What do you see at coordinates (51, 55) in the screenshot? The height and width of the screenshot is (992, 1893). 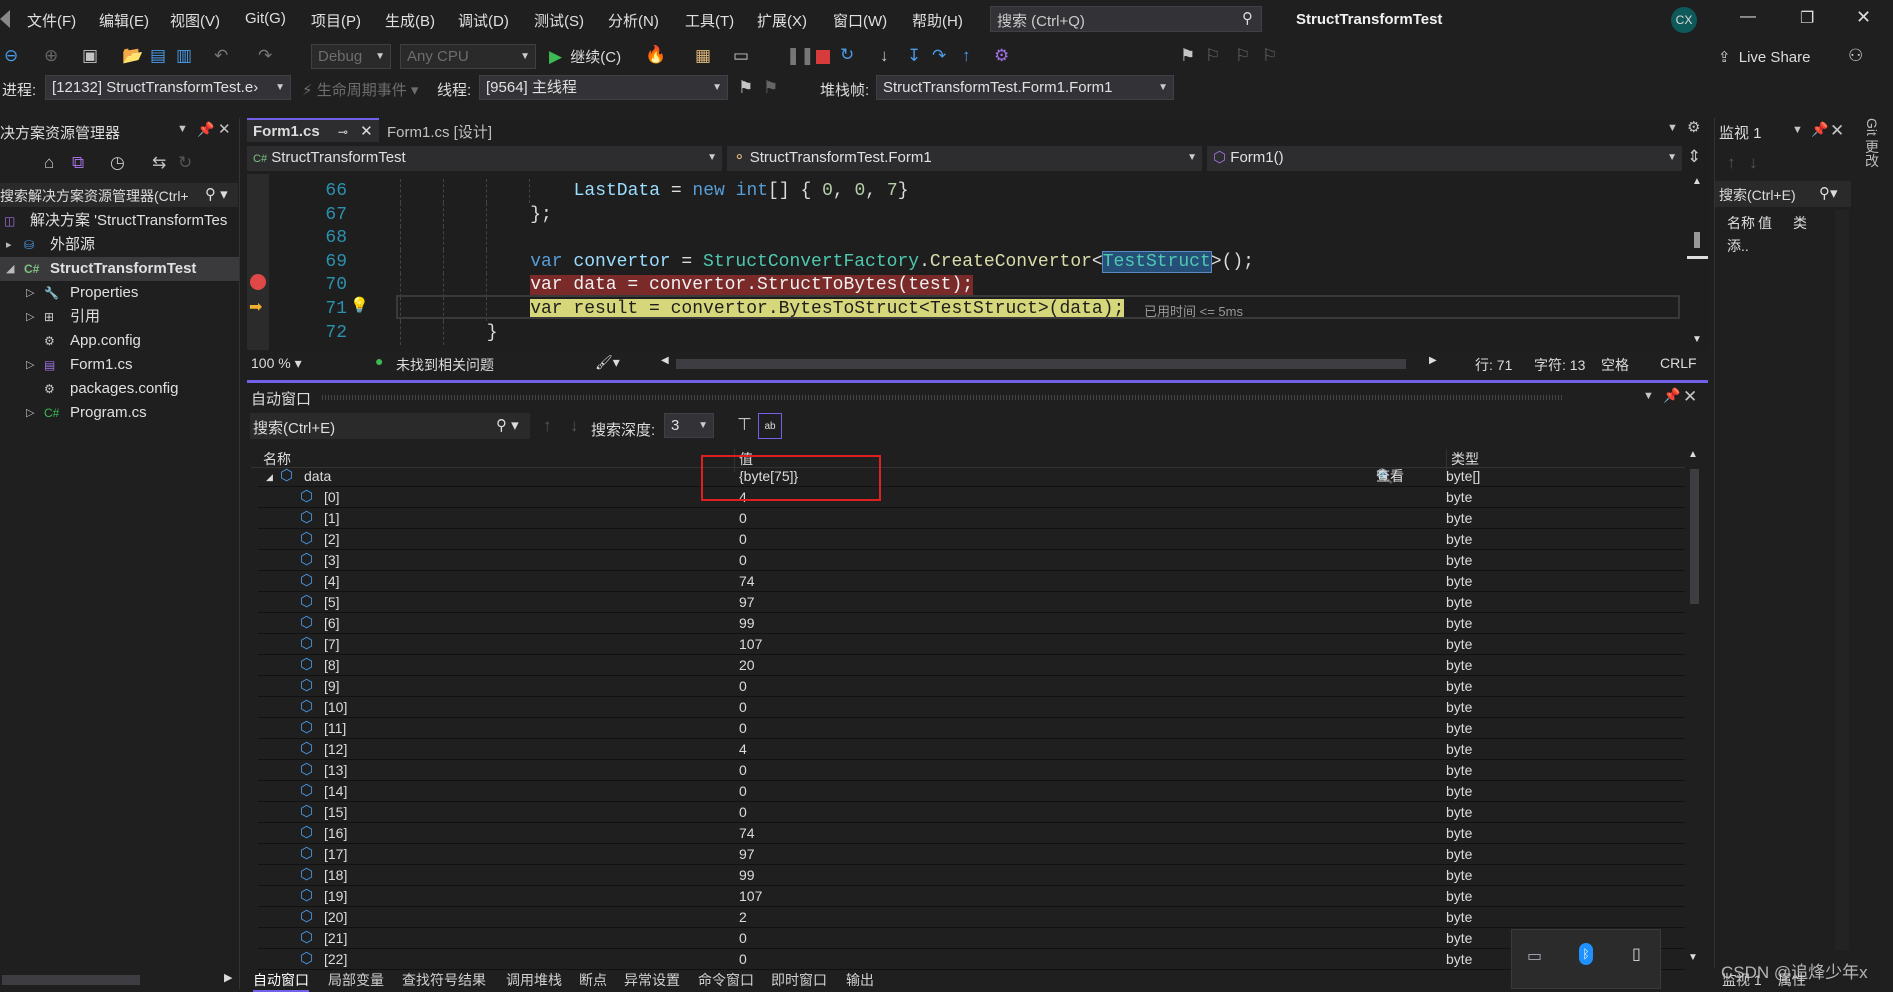 I see `forward-icon: ⊕` at bounding box center [51, 55].